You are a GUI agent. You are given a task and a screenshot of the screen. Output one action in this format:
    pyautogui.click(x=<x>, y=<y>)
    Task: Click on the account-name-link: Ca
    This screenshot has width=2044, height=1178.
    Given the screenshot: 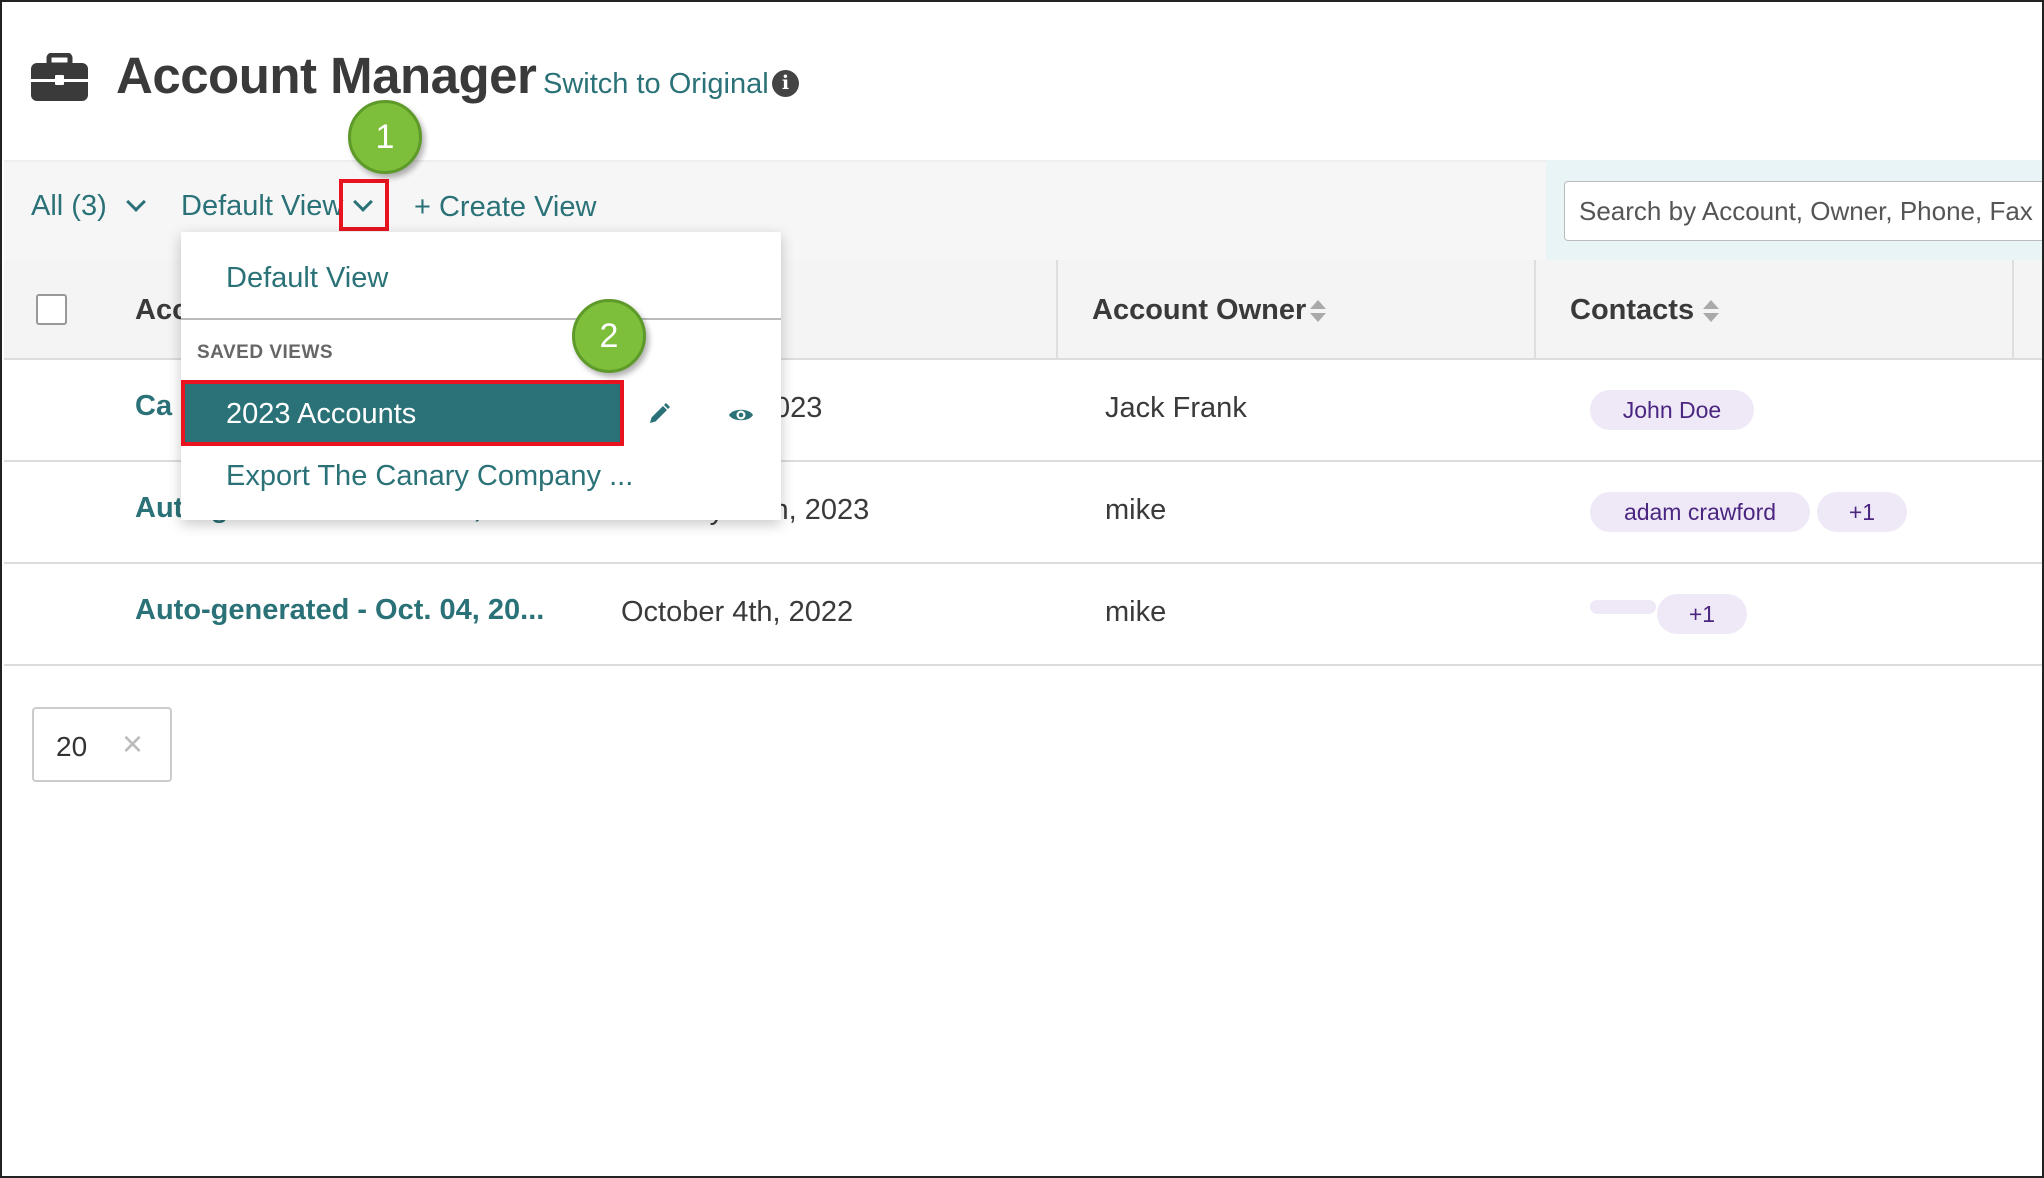 What is the action you would take?
    pyautogui.click(x=153, y=406)
    